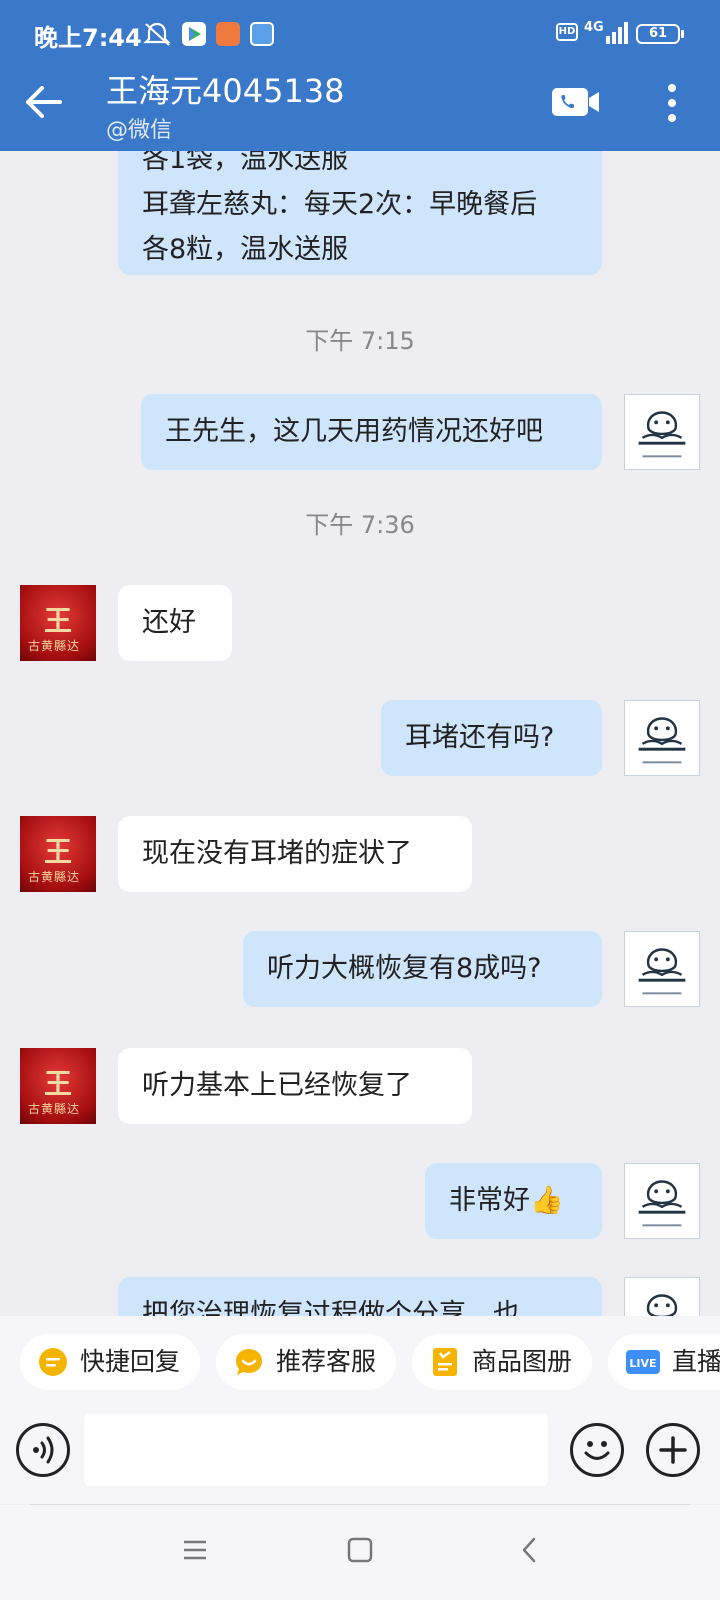 The image size is (720, 1600). What do you see at coordinates (696, 1361) in the screenshot?
I see `chip-label: 直播` at bounding box center [696, 1361].